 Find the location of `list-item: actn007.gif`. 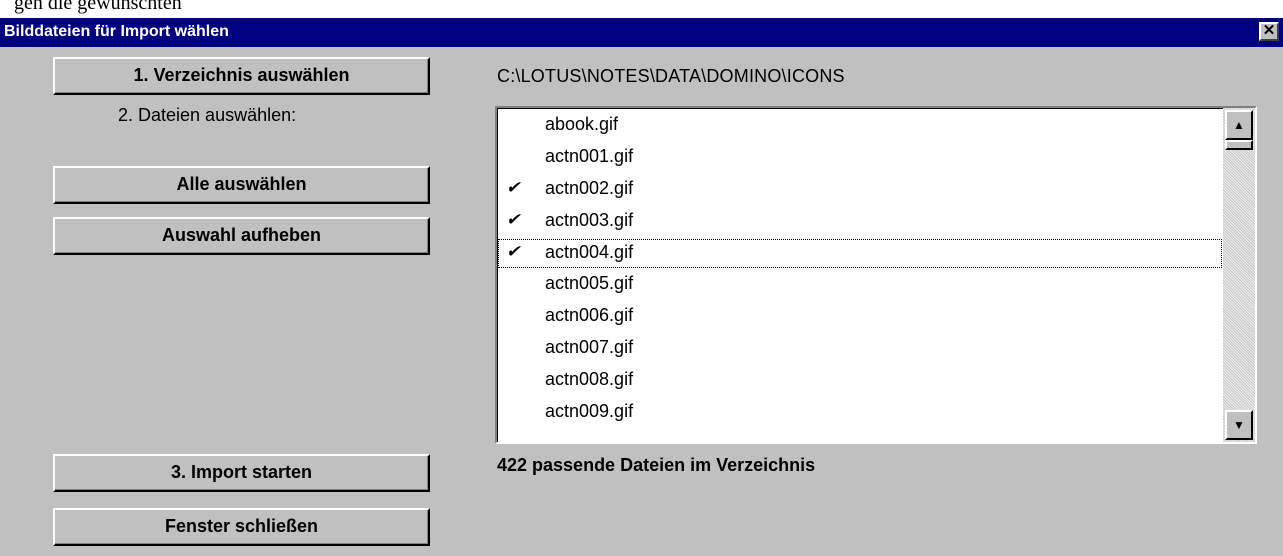

list-item: actn007.gif is located at coordinates (860, 349).